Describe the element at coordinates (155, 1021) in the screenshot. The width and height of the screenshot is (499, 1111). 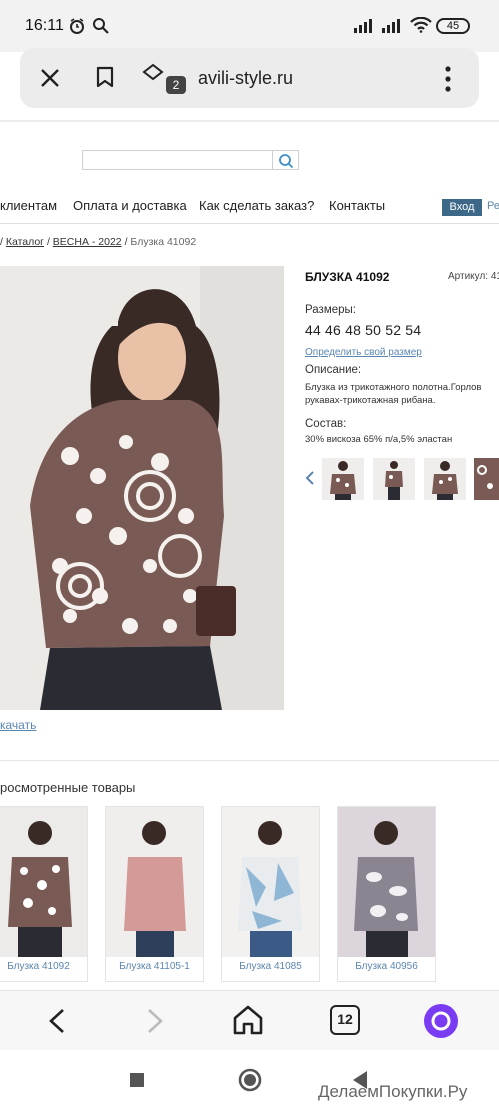
I see `forward-icon` at that location.